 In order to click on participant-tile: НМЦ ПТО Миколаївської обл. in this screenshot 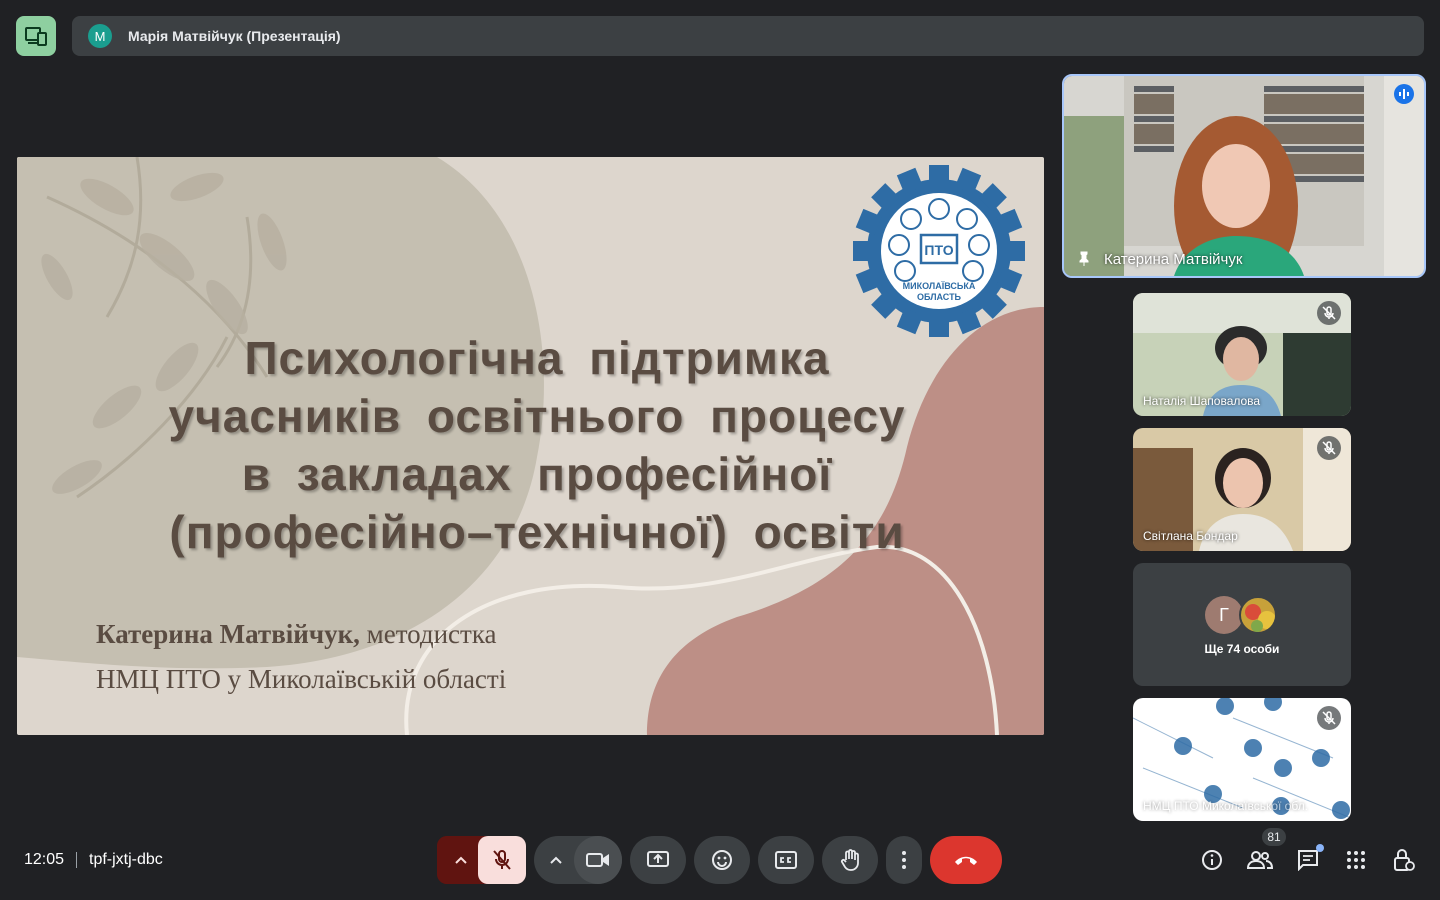, I will do `click(1242, 759)`.